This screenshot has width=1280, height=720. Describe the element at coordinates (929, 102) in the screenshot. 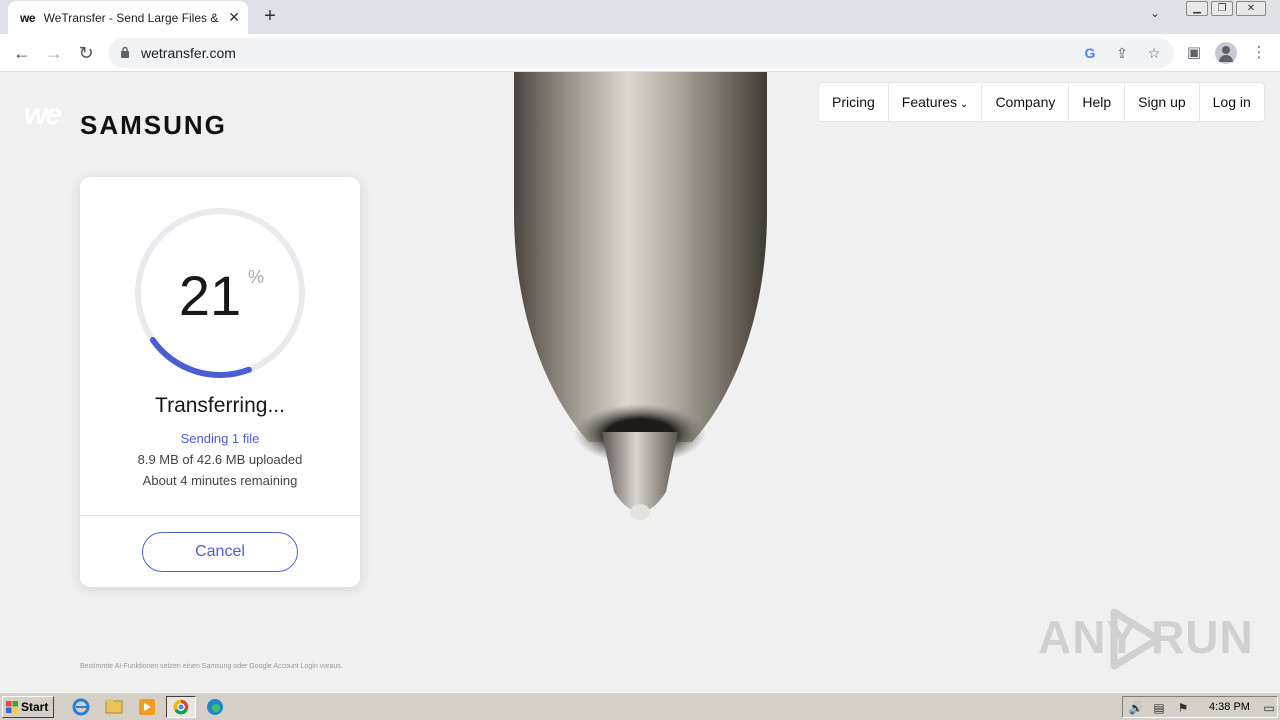

I see `nav-features-label: Features` at that location.